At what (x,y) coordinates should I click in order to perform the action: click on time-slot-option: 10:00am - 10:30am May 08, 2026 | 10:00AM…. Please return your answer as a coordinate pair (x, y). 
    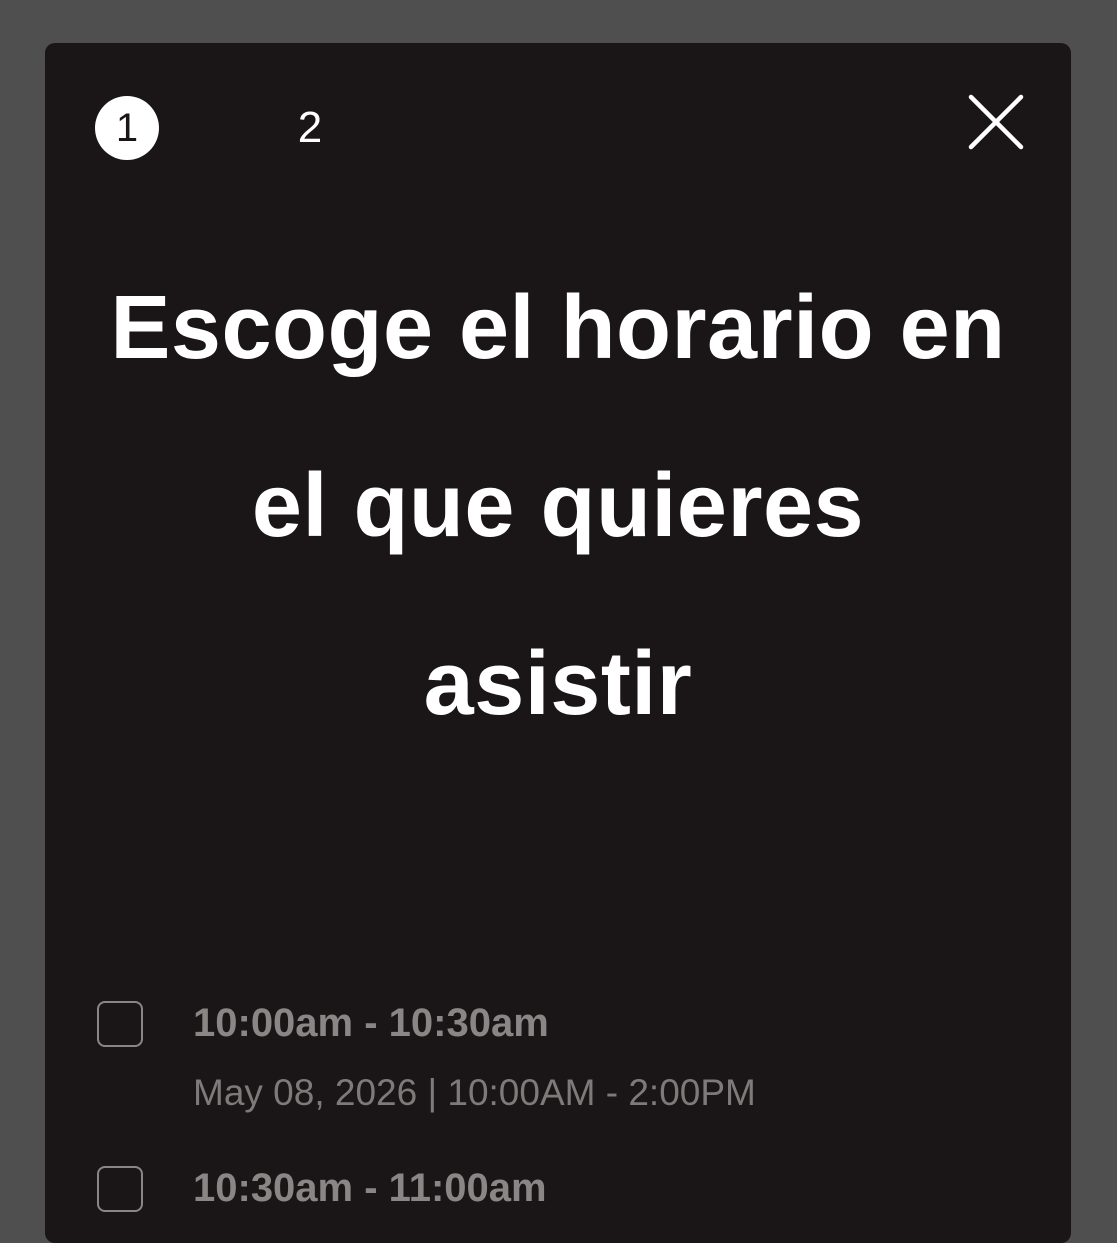
    Looking at the image, I should click on (555, 1068).